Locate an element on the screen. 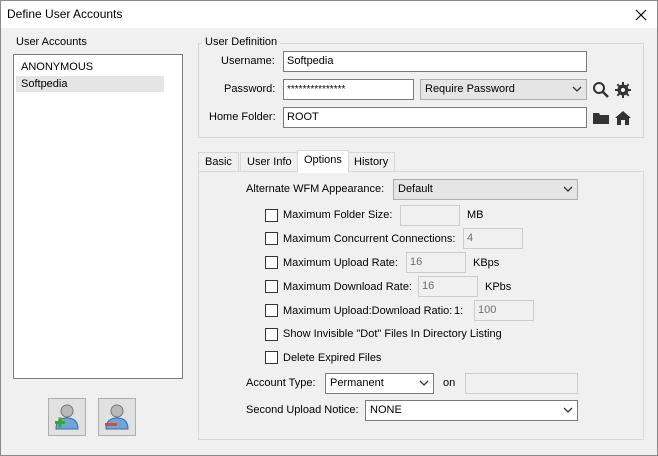 This screenshot has width=658, height=456. user-accounts-label: User Accounts is located at coordinates (51, 42).